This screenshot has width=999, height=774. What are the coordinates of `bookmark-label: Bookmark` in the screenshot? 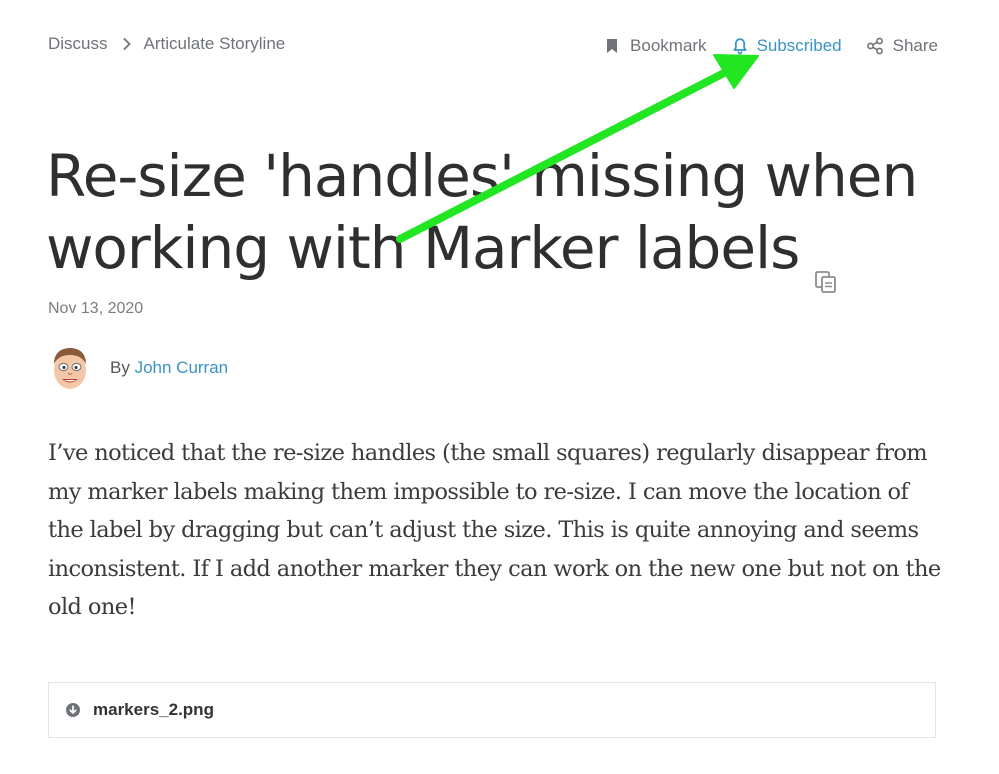 It's located at (668, 45).